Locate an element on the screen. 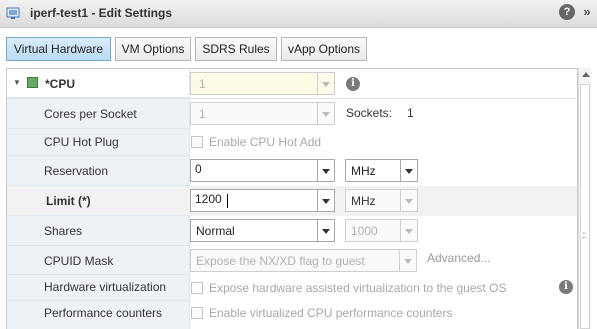  tab-sdrs-rules: SDRS Rules is located at coordinates (236, 49).